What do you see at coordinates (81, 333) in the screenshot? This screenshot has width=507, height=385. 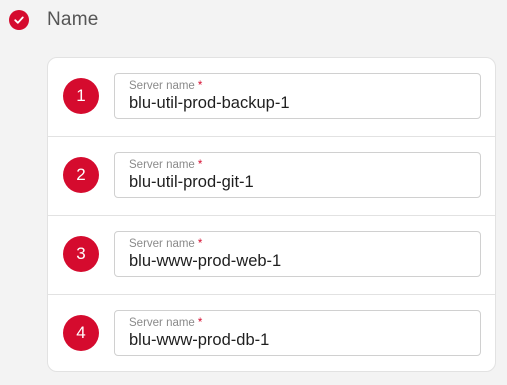 I see `server-number-badge: 4` at bounding box center [81, 333].